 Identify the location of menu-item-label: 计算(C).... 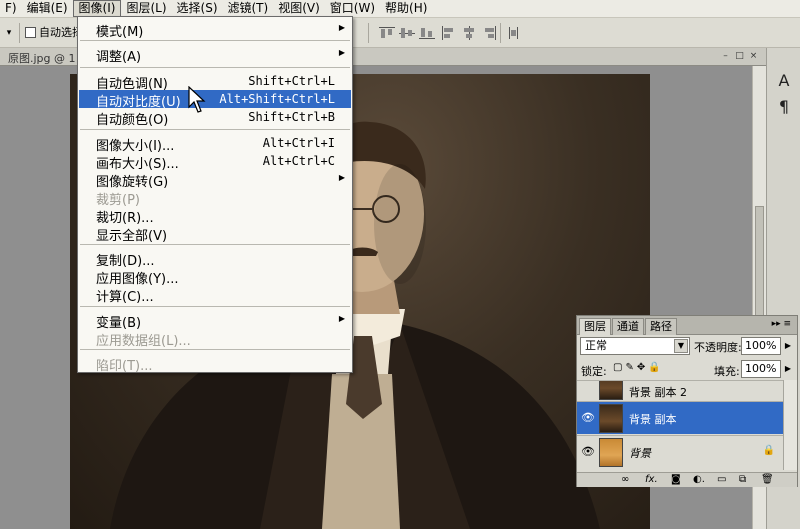
(125, 297).